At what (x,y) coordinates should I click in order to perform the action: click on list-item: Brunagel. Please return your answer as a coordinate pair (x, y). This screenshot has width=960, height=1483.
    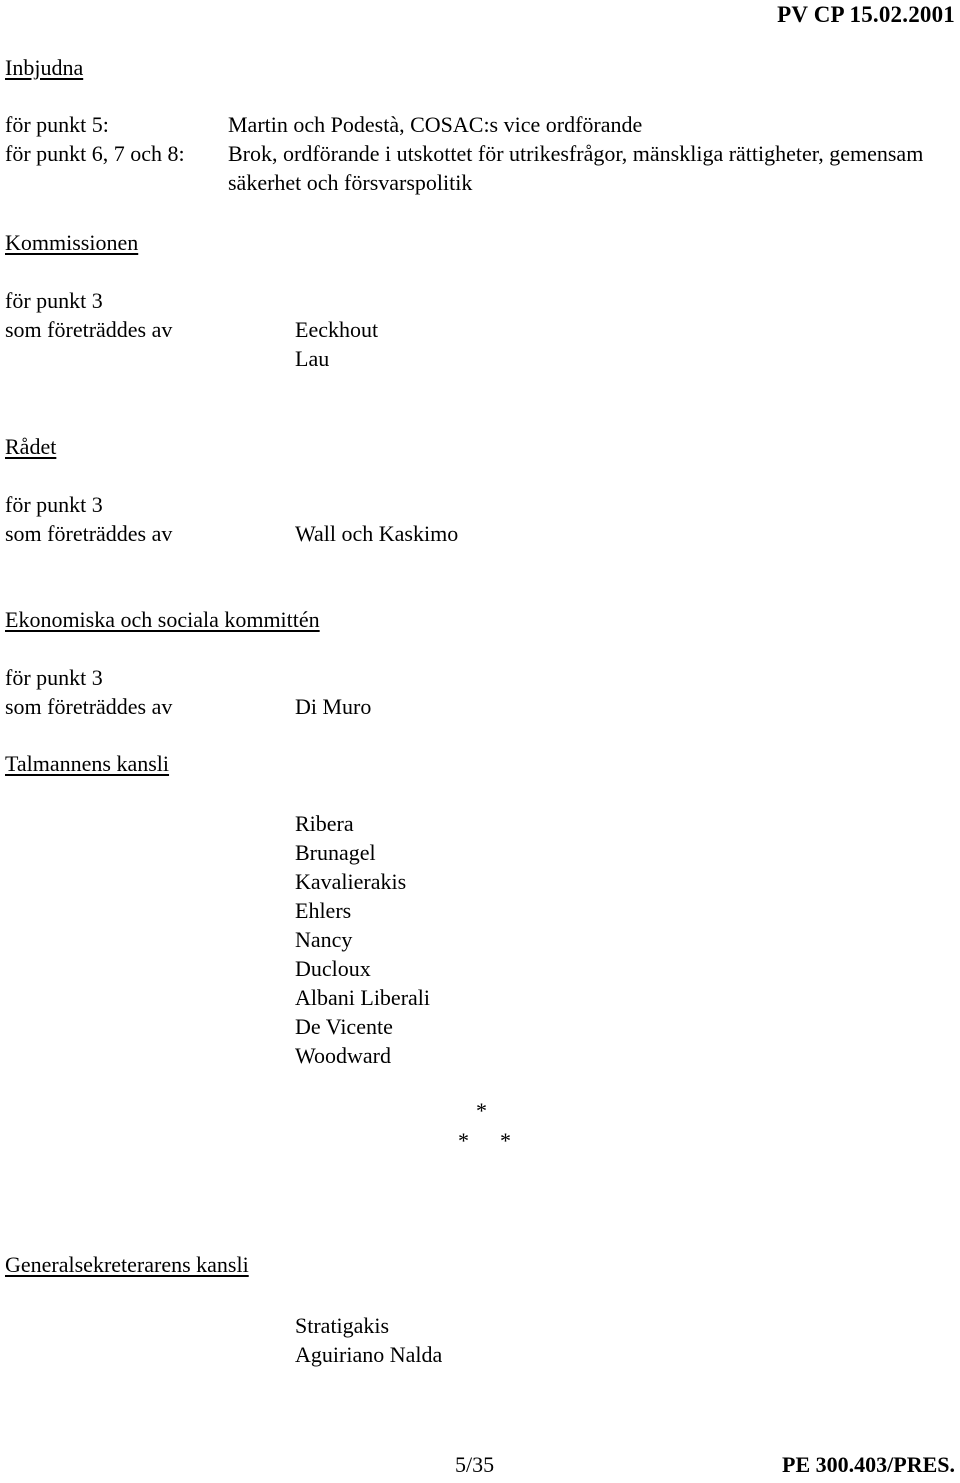
    Looking at the image, I should click on (335, 852).